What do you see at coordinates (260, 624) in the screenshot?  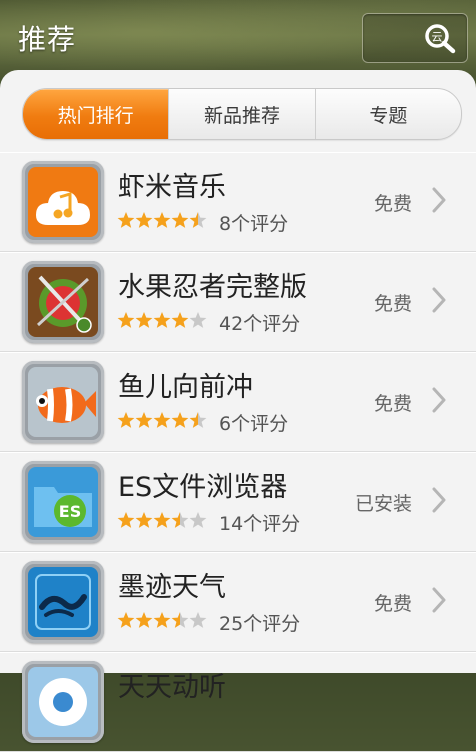 I see `rating-count: 25个评分` at bounding box center [260, 624].